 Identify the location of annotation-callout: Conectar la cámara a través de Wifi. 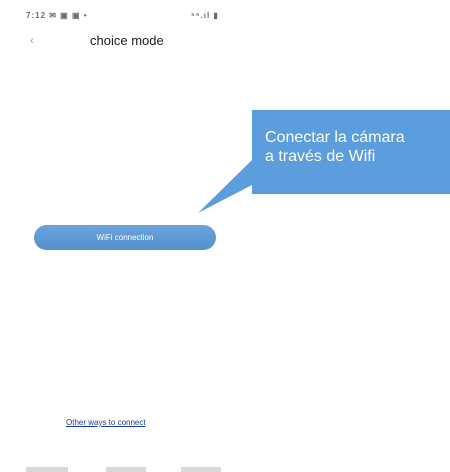
(351, 152).